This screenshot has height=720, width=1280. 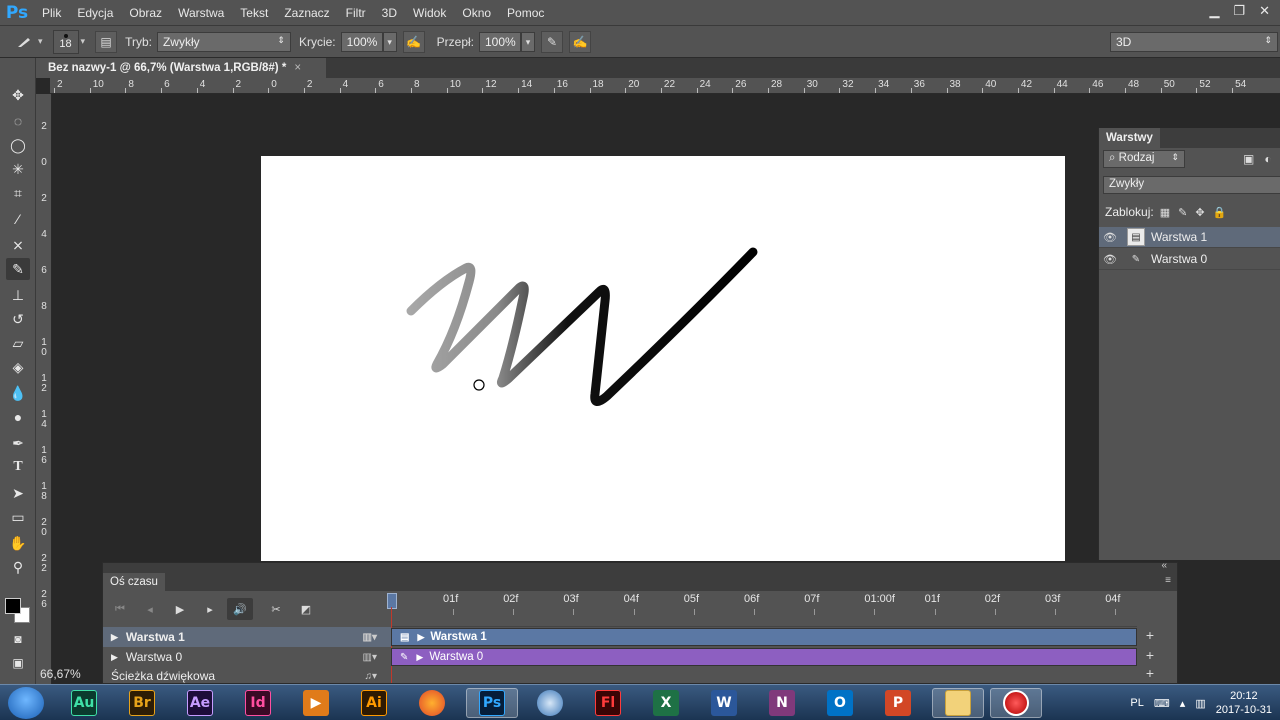 What do you see at coordinates (1136, 703) in the screenshot?
I see `language-indicator: PL` at bounding box center [1136, 703].